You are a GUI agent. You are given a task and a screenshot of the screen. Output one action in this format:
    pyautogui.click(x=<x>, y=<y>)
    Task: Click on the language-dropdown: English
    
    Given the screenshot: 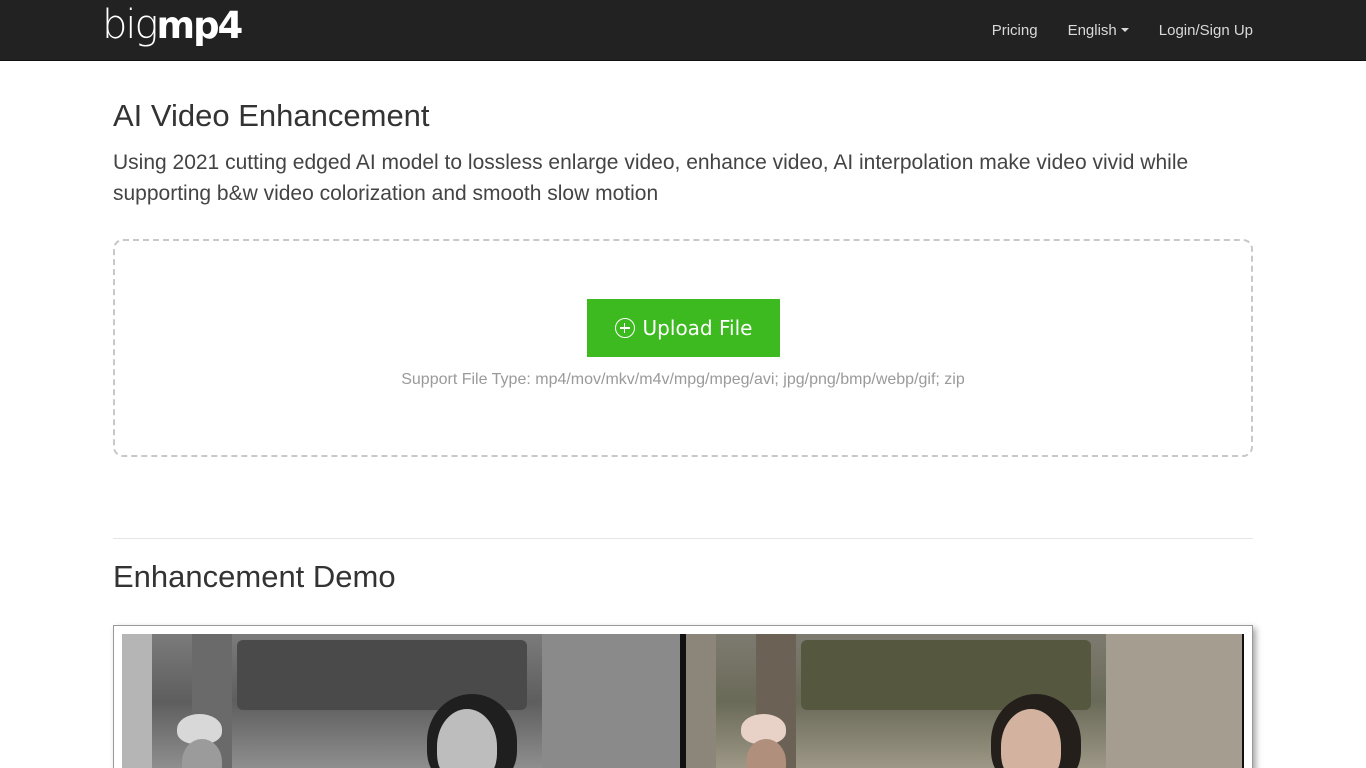 What is the action you would take?
    pyautogui.click(x=1098, y=30)
    